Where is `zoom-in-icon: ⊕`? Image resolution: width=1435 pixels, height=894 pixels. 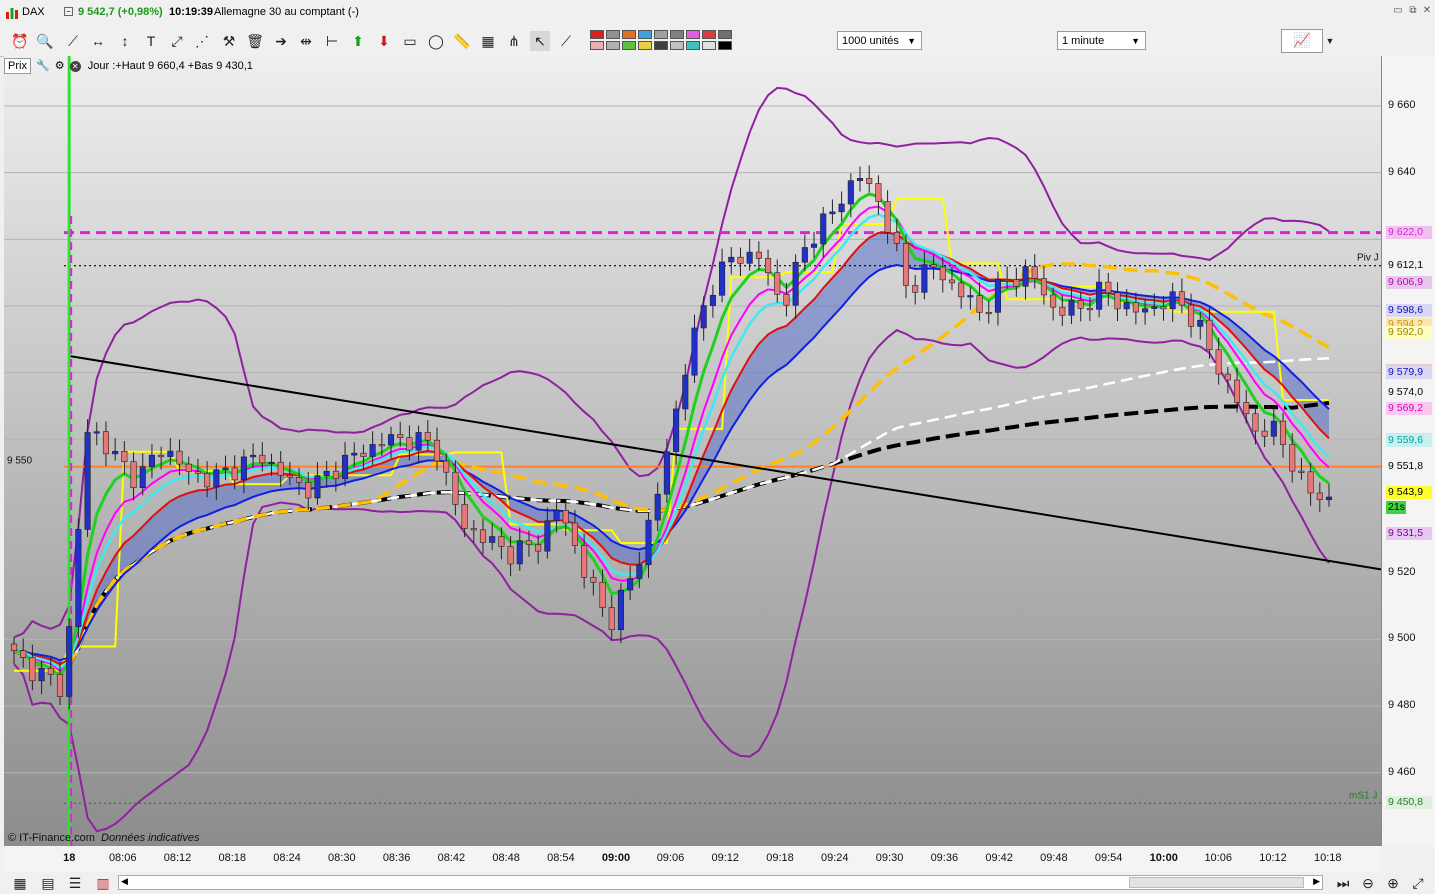
zoom-in-icon: ⊕ is located at coordinates (1393, 883).